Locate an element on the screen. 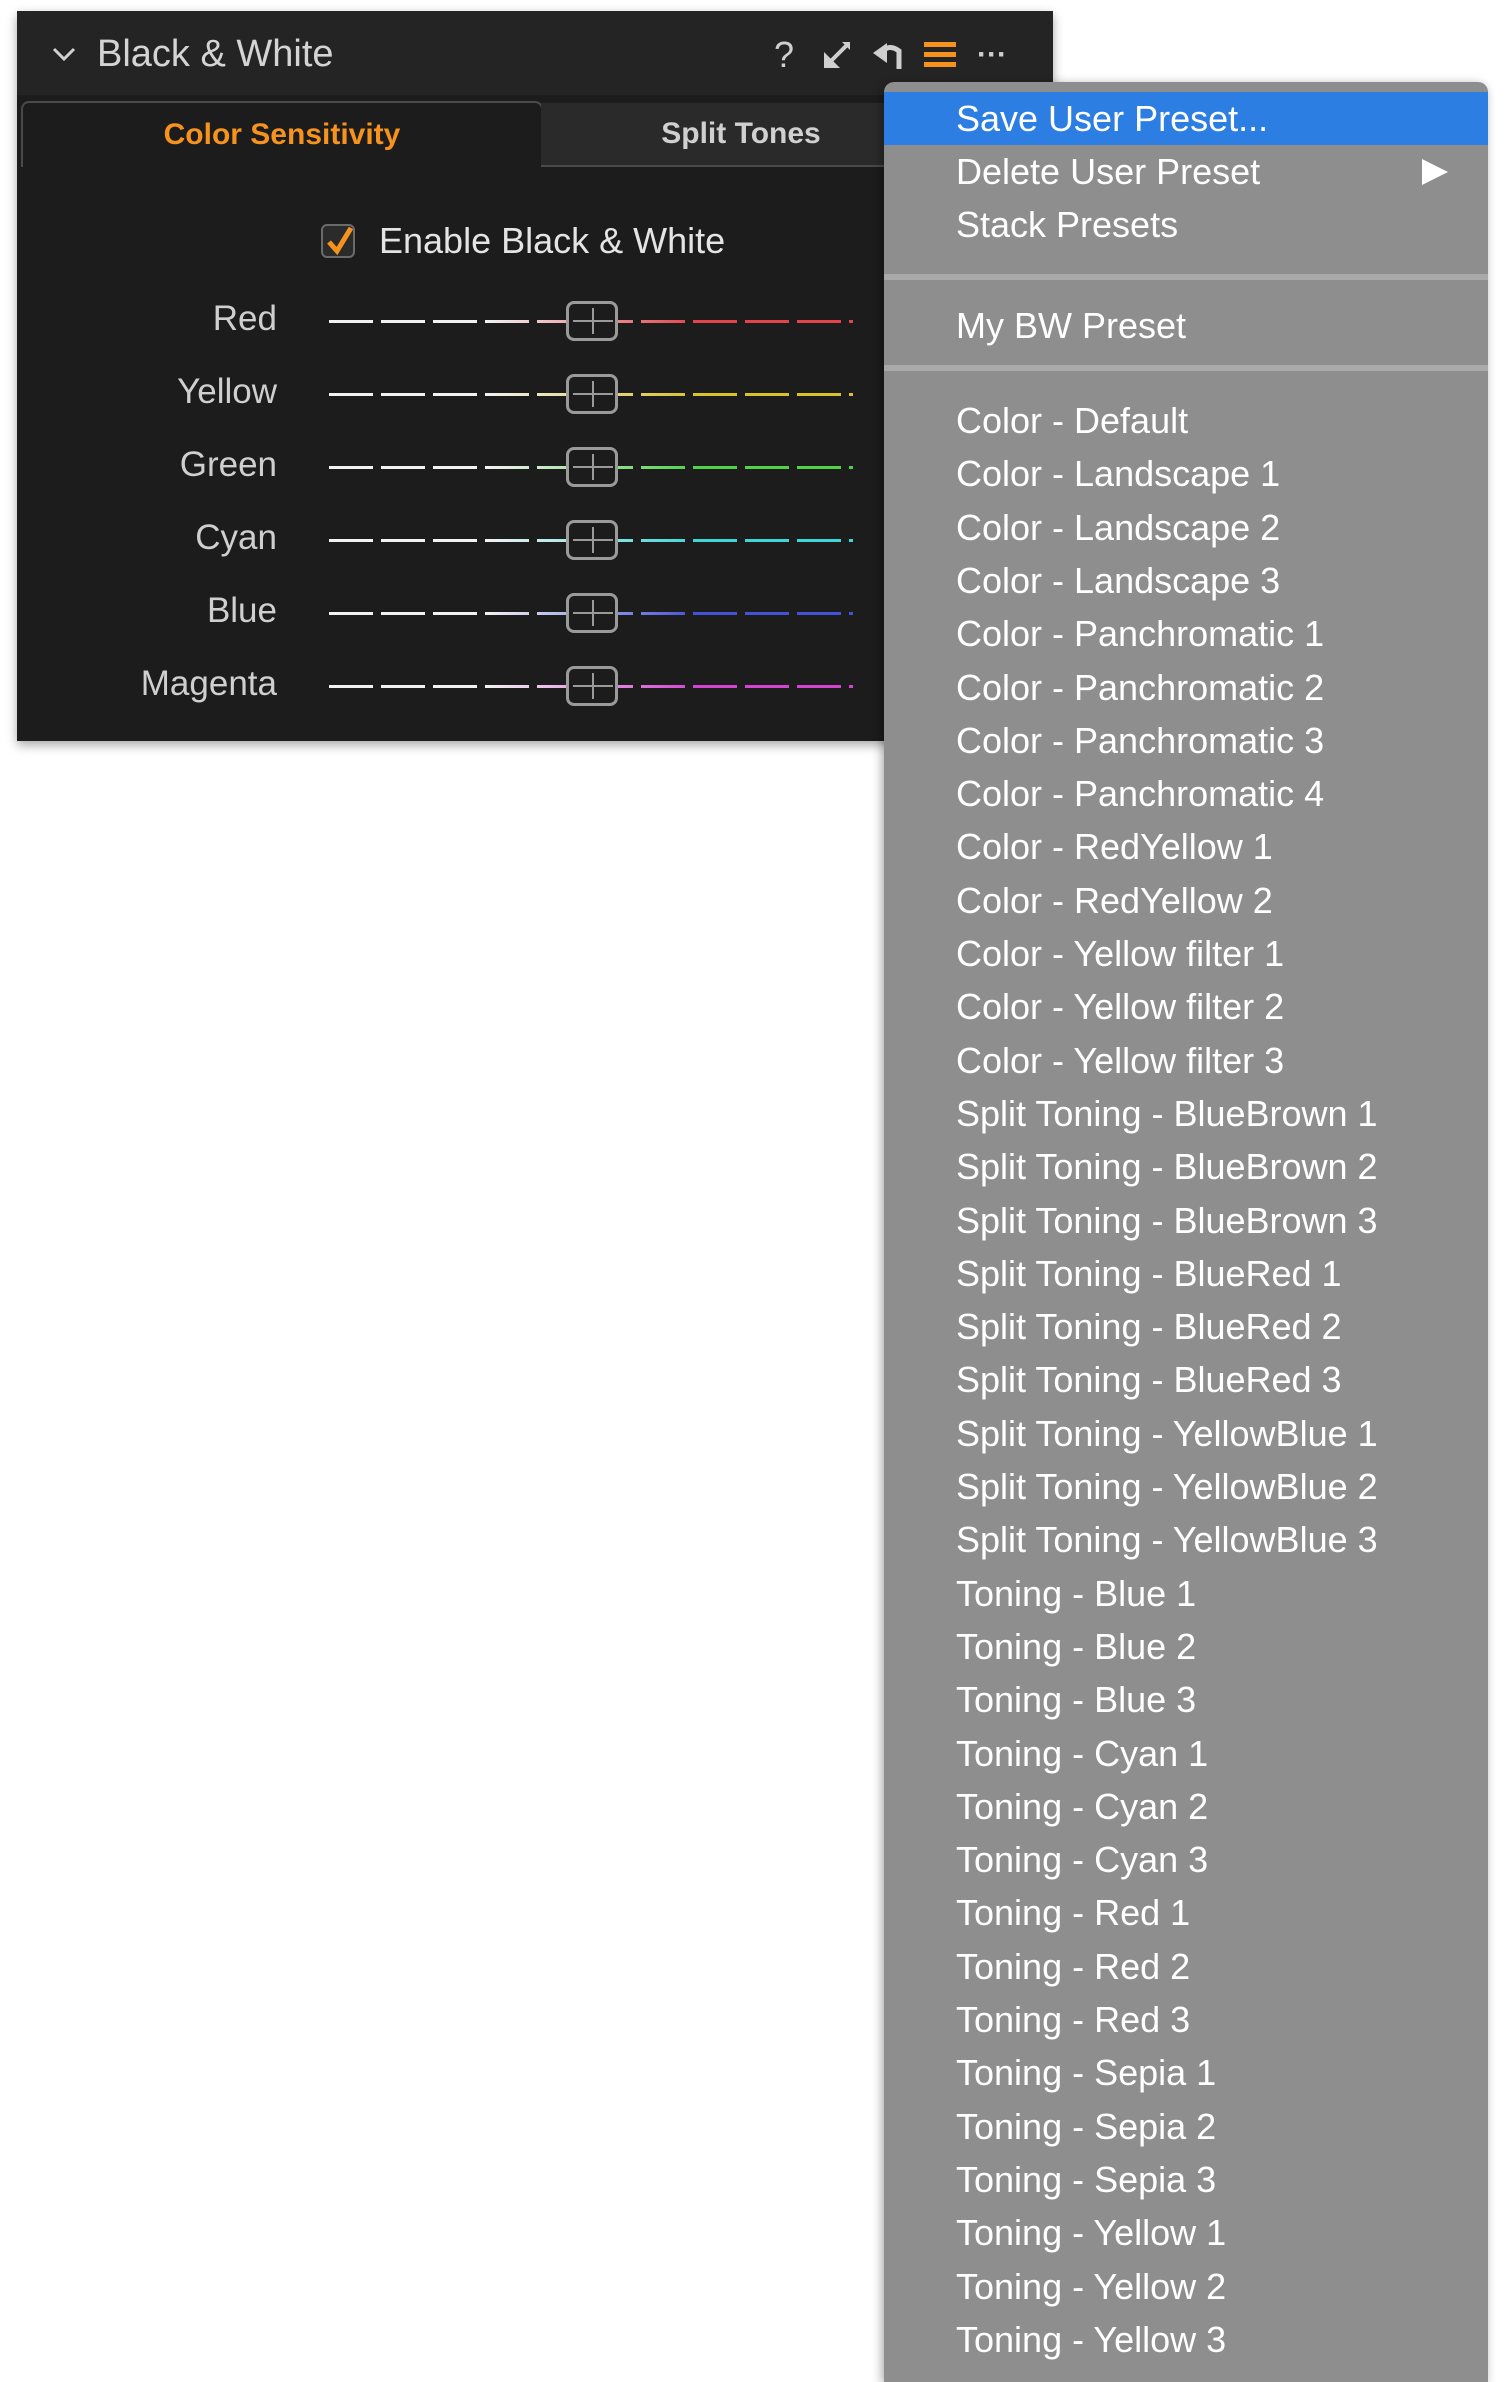  tab-split-tones: Split Tones is located at coordinates (741, 135).